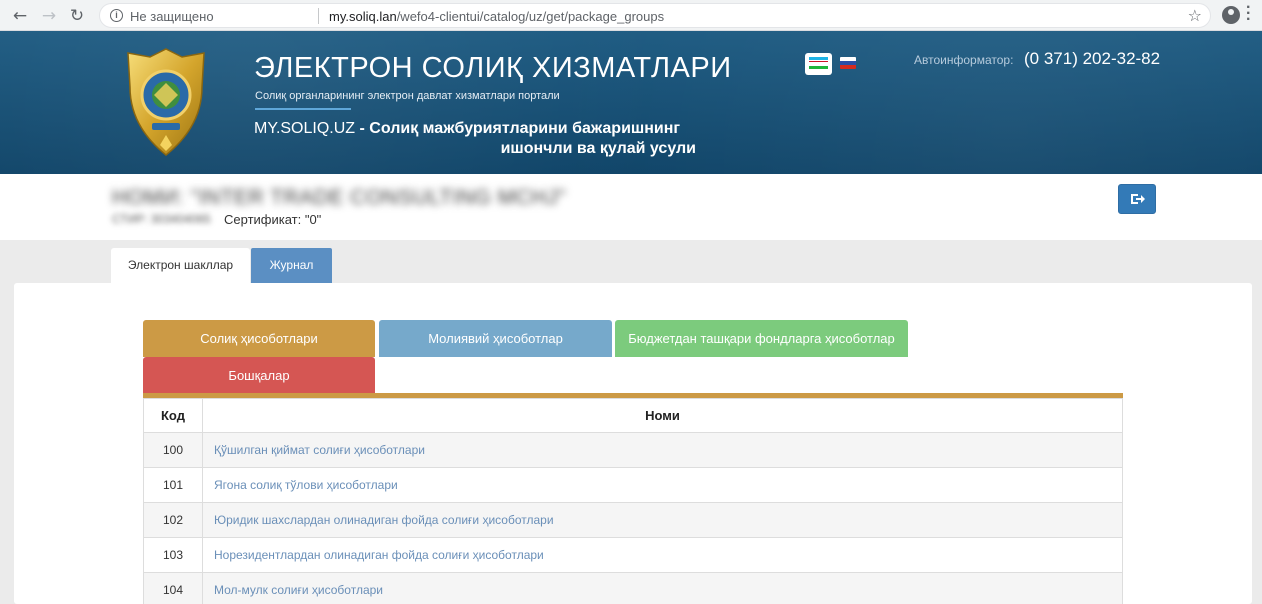 The width and height of the screenshot is (1262, 604). What do you see at coordinates (518, 128) in the screenshot?
I see `slogan-line1: - Солиқ мажбуриятларини бажаришнинг` at bounding box center [518, 128].